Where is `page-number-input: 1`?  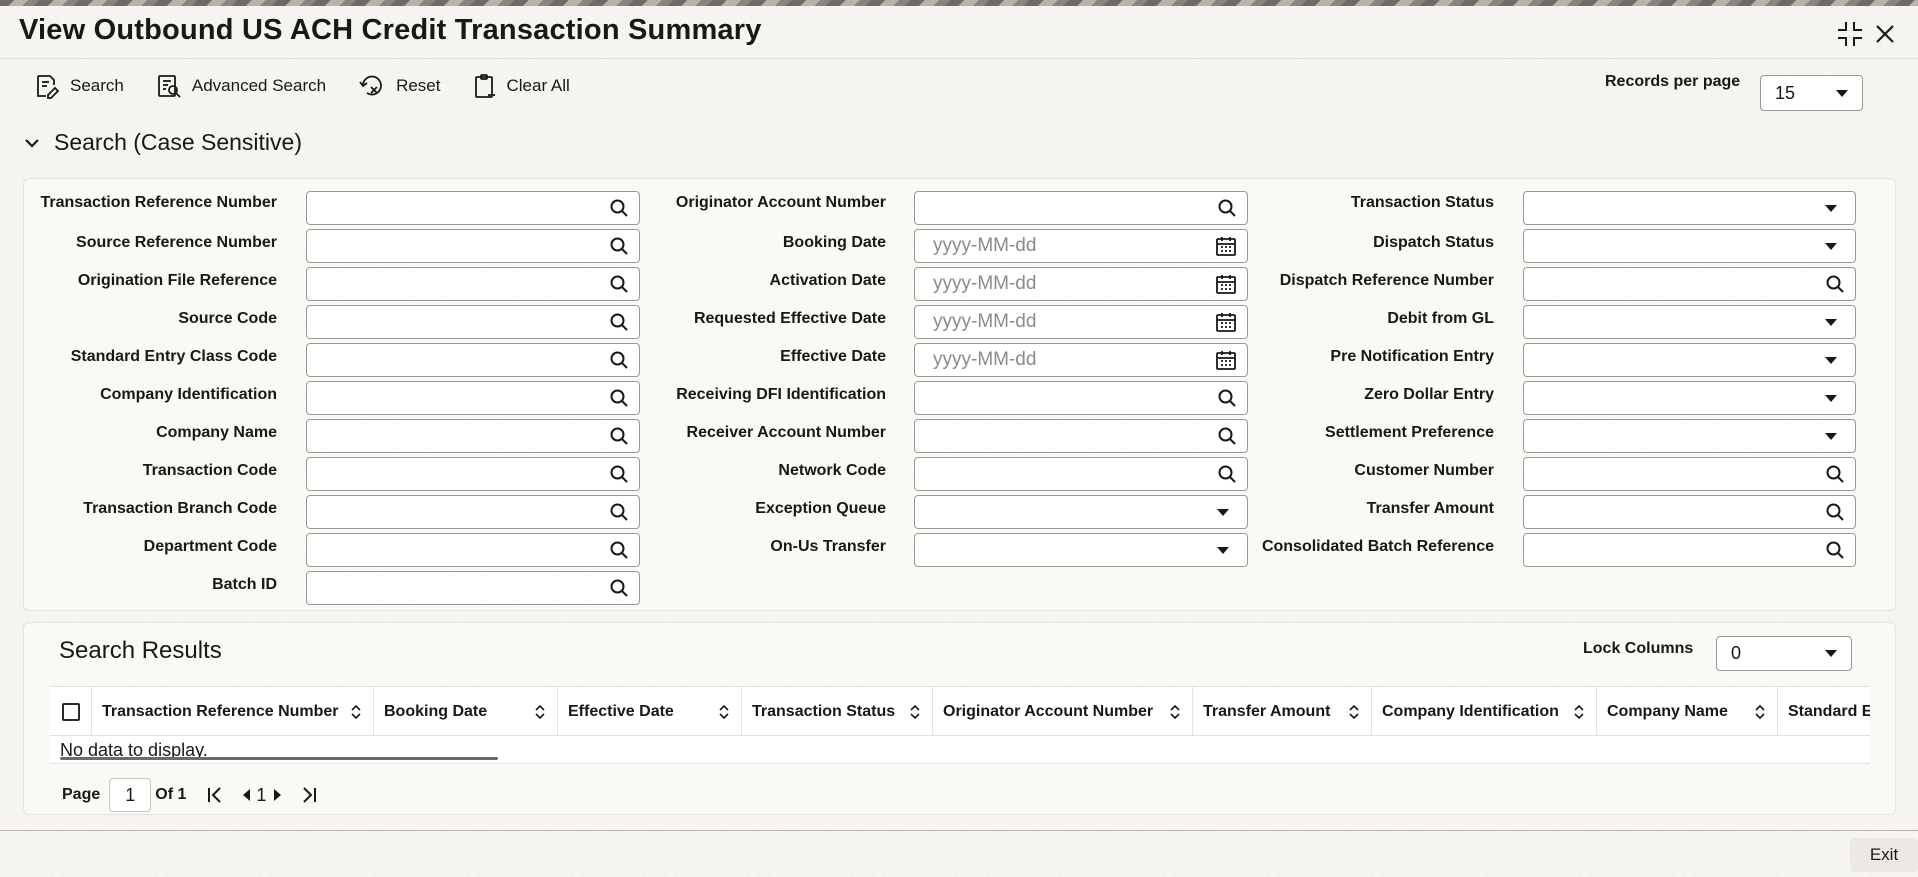
page-number-input: 1 is located at coordinates (130, 795).